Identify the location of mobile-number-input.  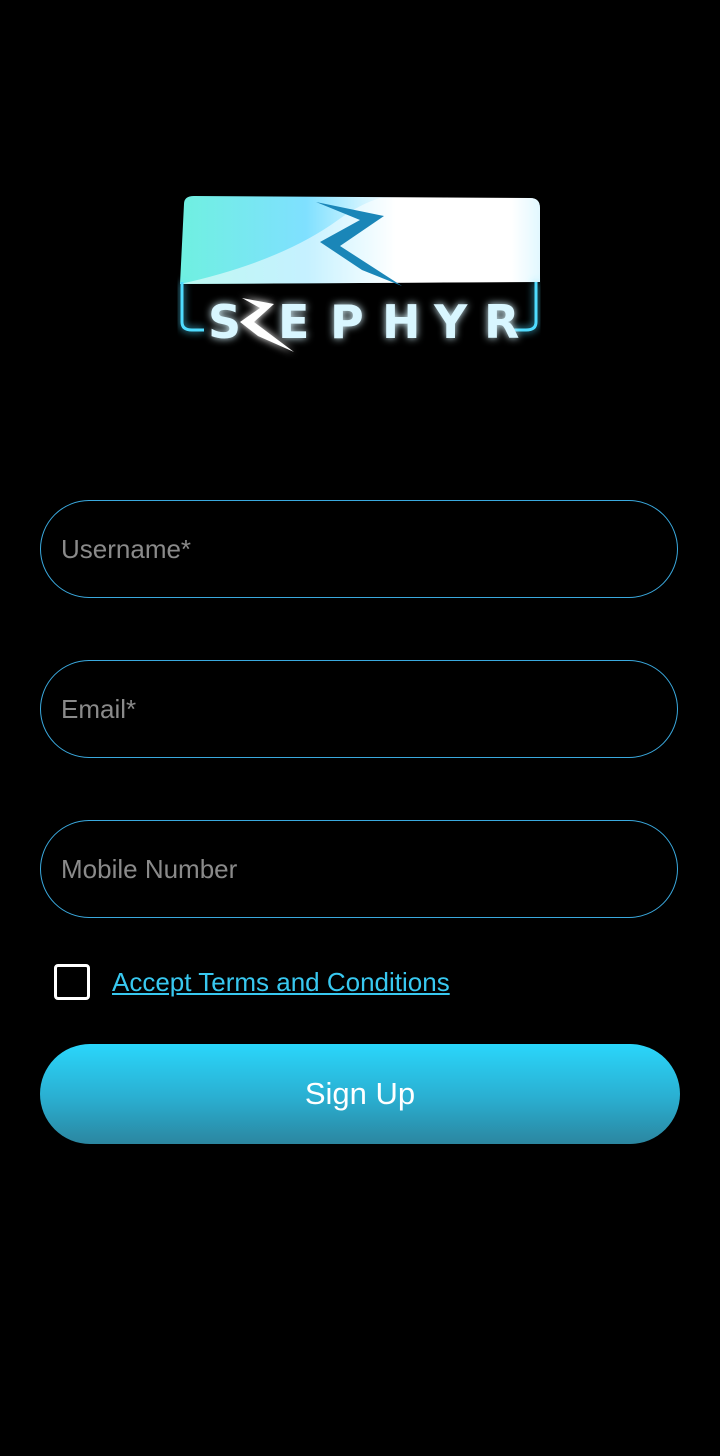
(359, 869).